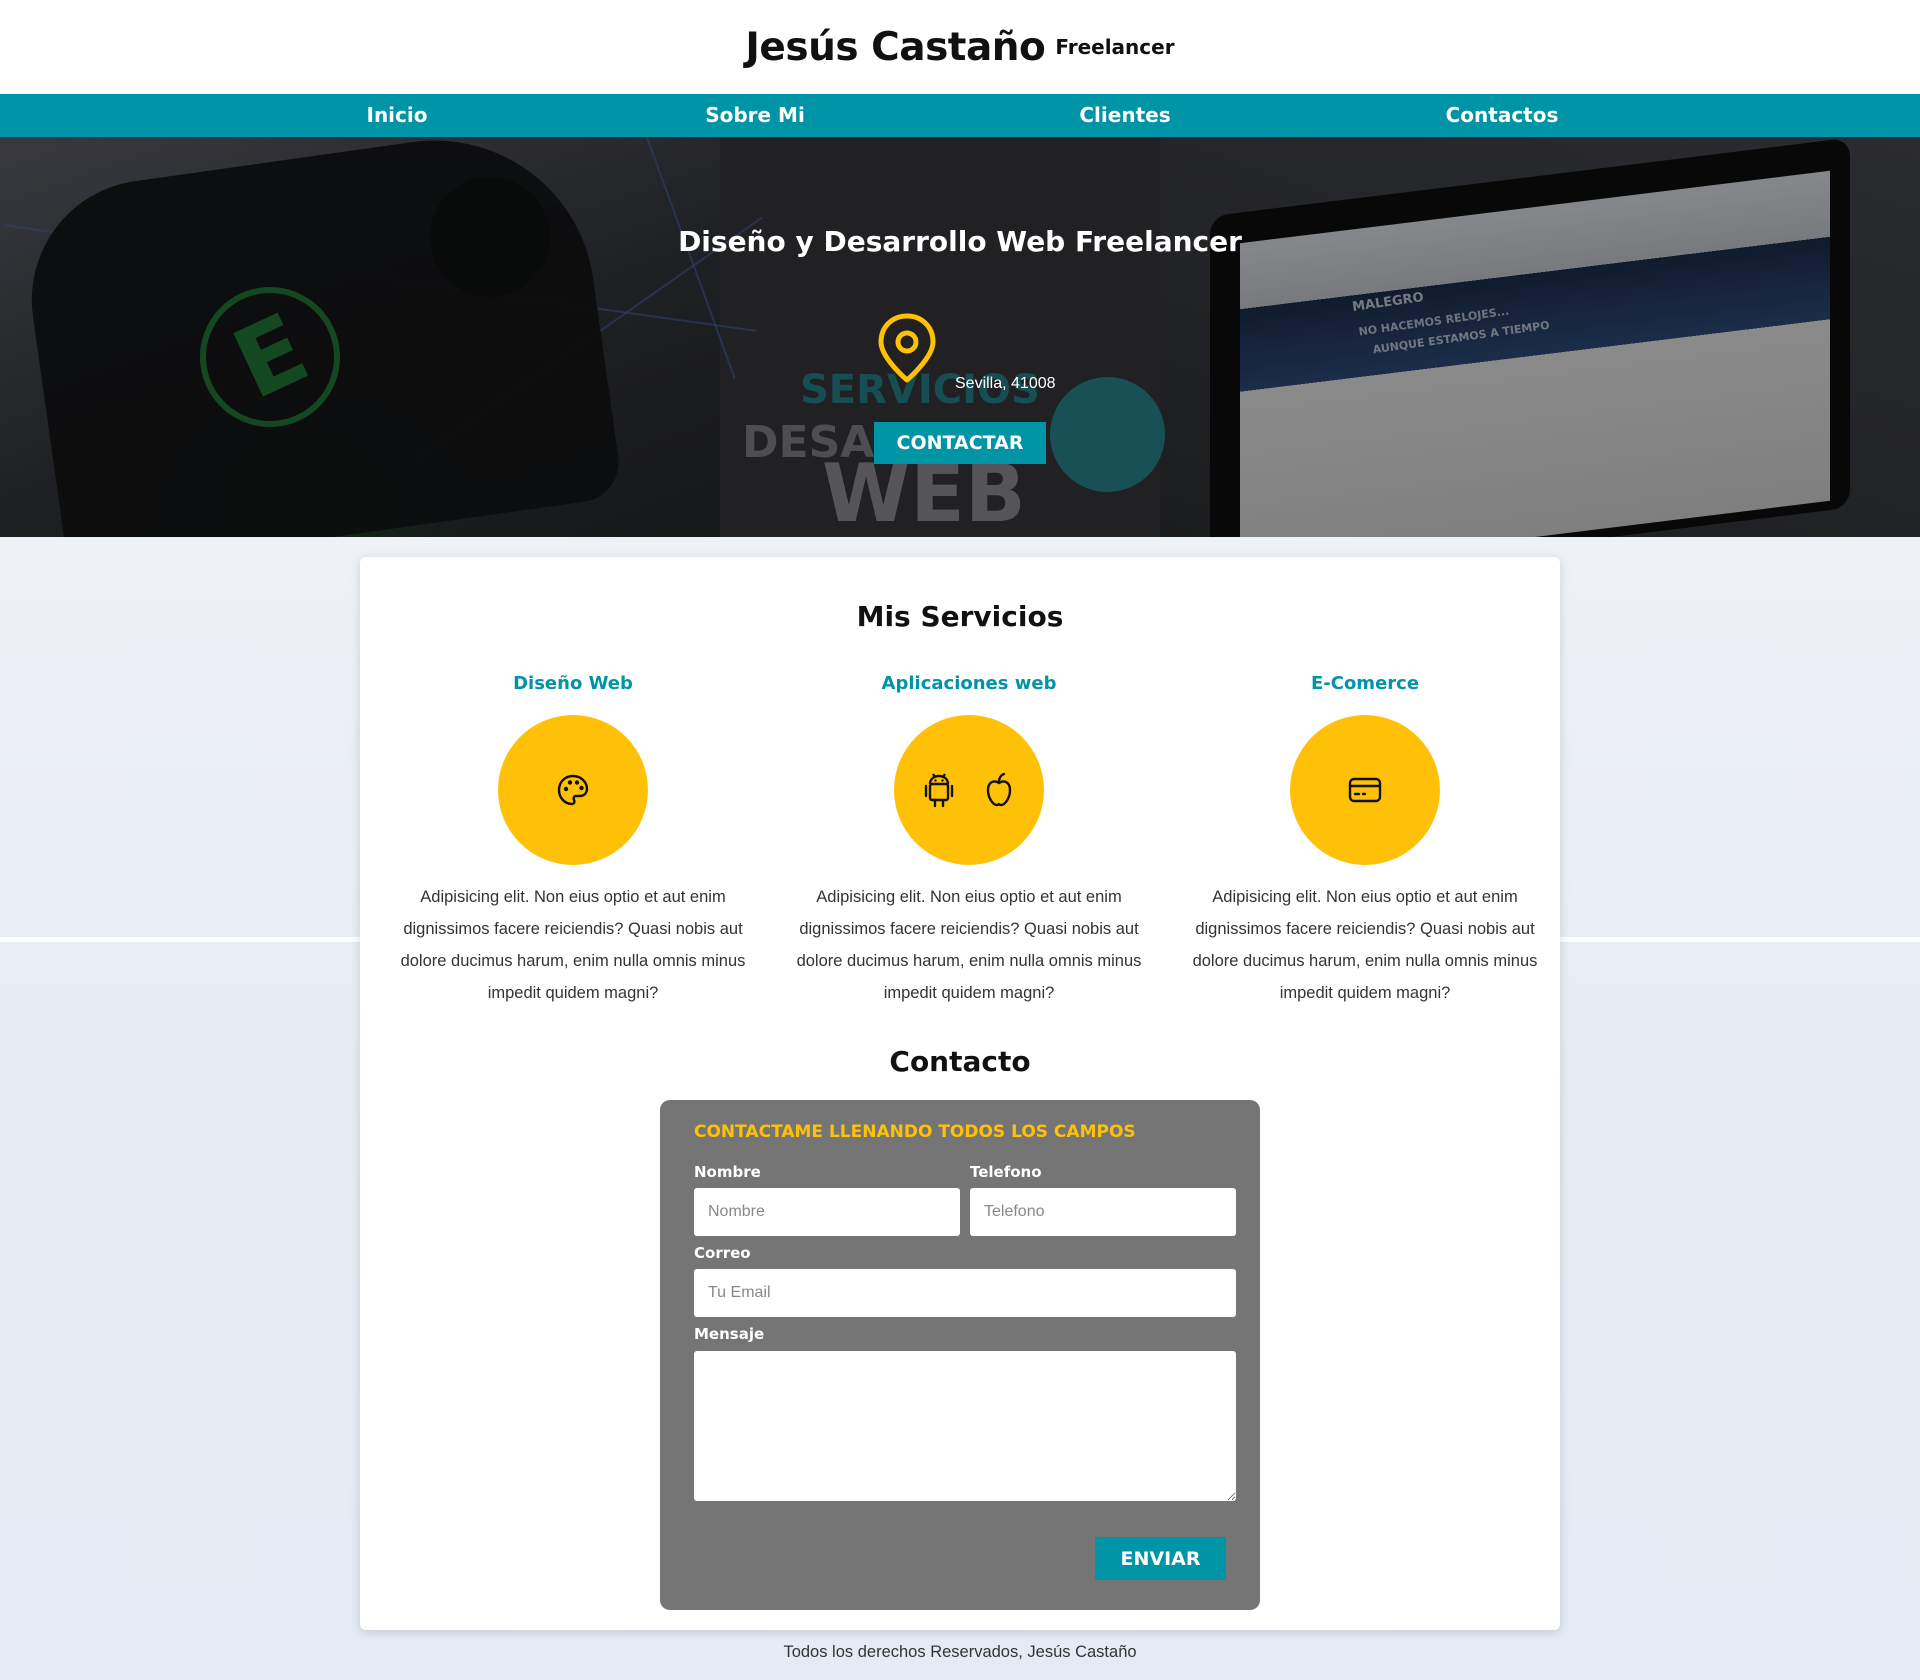 This screenshot has width=1920, height=1680. What do you see at coordinates (907, 348) in the screenshot?
I see `map-pin-icon` at bounding box center [907, 348].